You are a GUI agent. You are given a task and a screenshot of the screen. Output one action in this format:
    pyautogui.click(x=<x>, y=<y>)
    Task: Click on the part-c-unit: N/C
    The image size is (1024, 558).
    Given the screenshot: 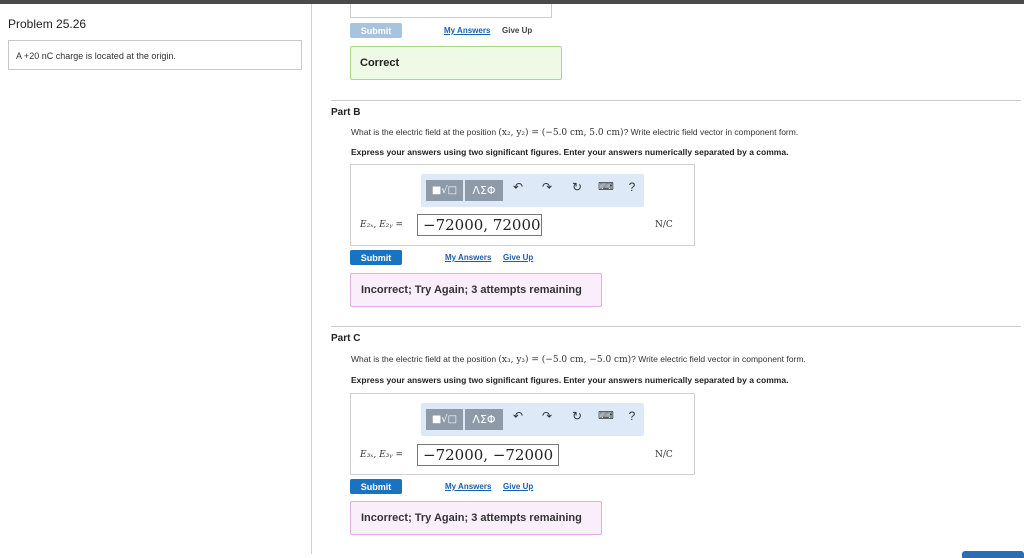 What is the action you would take?
    pyautogui.click(x=664, y=455)
    